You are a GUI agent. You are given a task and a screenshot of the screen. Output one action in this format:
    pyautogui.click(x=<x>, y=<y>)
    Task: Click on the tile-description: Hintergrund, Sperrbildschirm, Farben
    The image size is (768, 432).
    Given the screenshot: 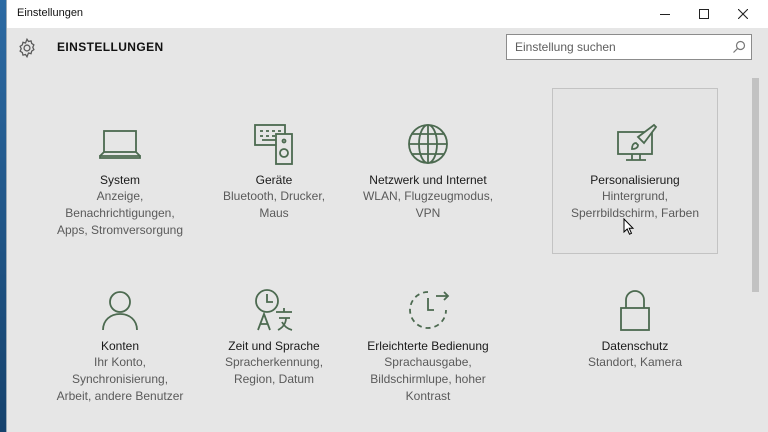 What is the action you would take?
    pyautogui.click(x=635, y=204)
    